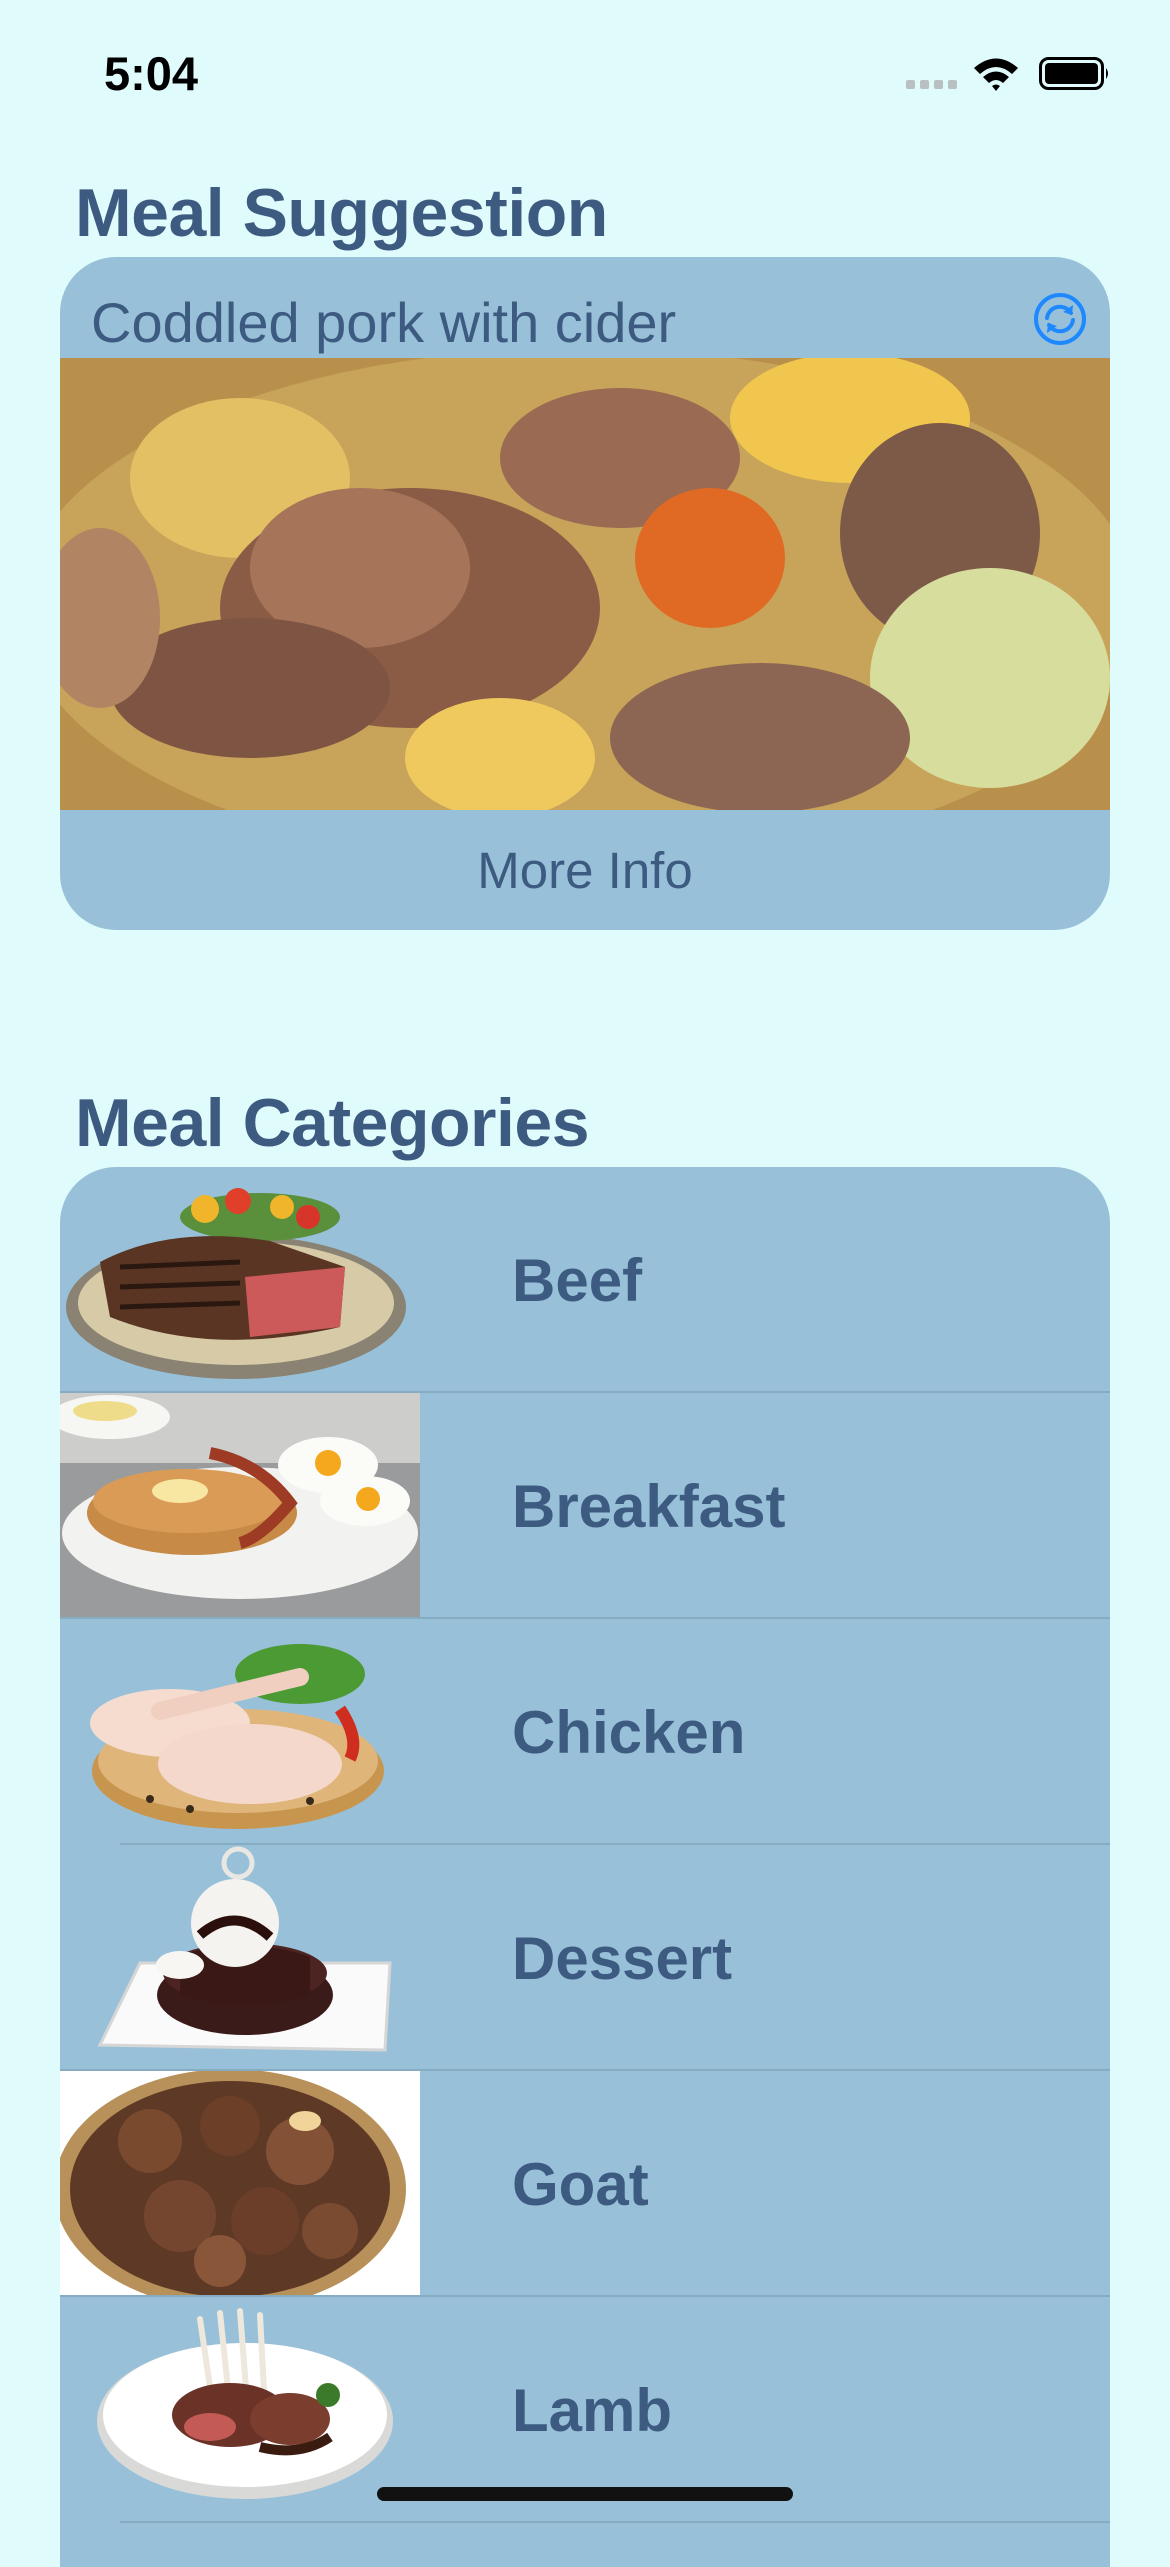 The width and height of the screenshot is (1170, 2567). Describe the element at coordinates (236, 1283) in the screenshot. I see `beef-thumbnail` at that location.